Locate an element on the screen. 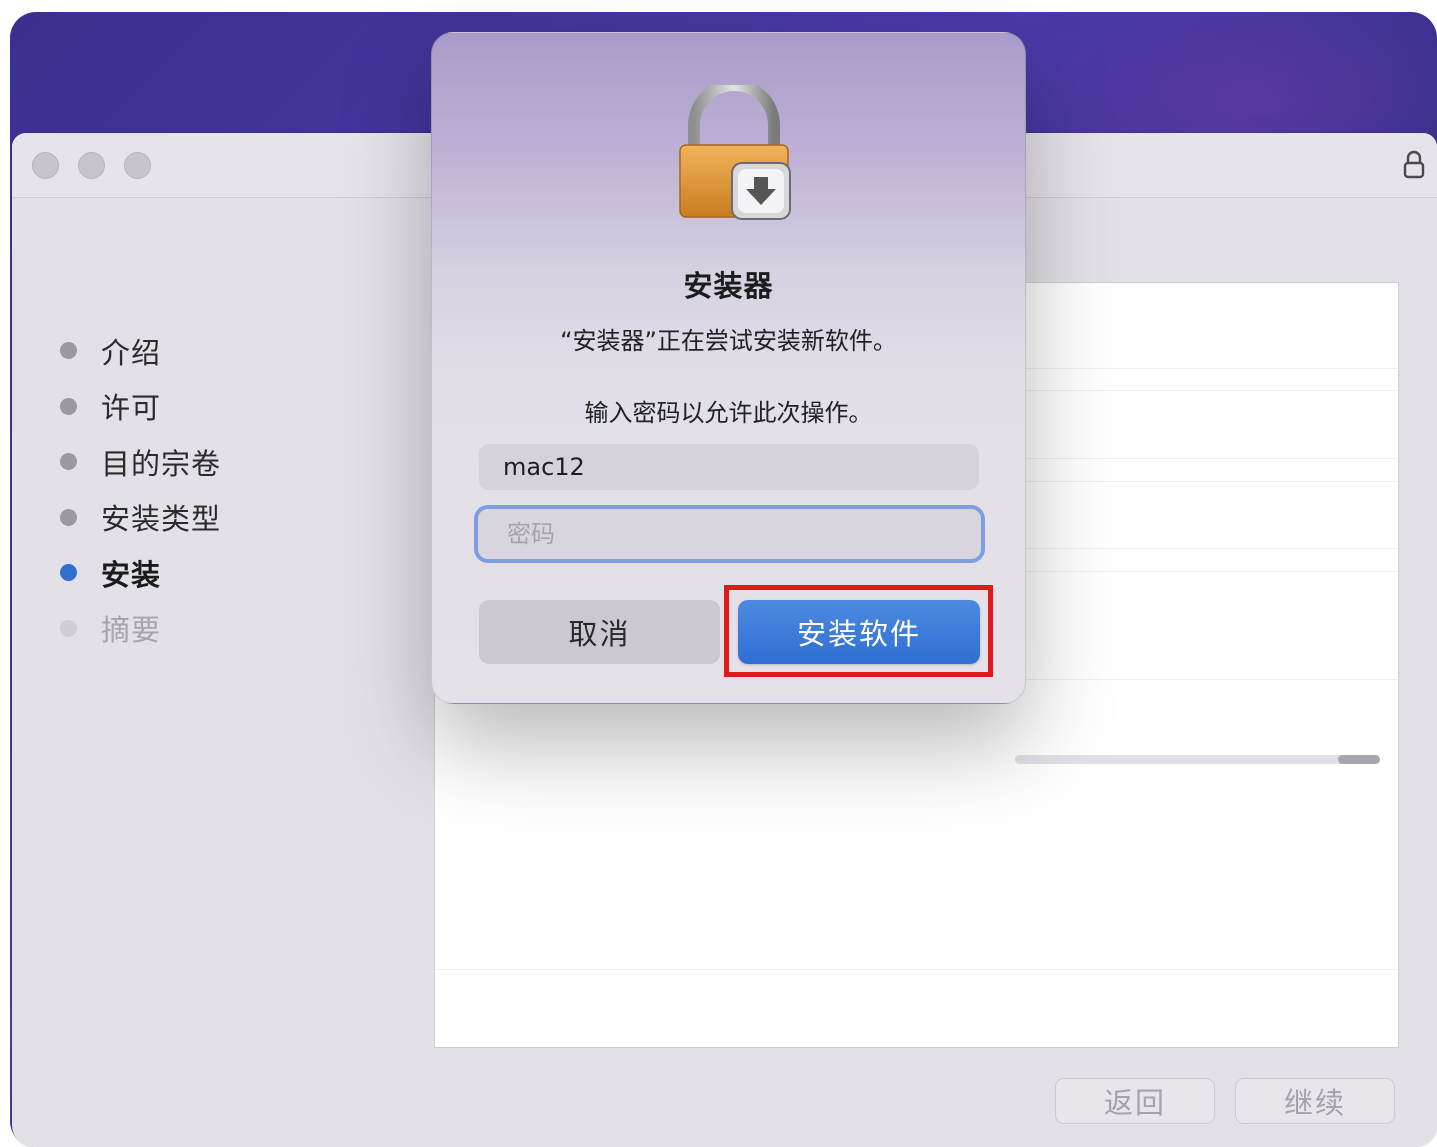  step-install-type: 安装类型 is located at coordinates (140, 518).